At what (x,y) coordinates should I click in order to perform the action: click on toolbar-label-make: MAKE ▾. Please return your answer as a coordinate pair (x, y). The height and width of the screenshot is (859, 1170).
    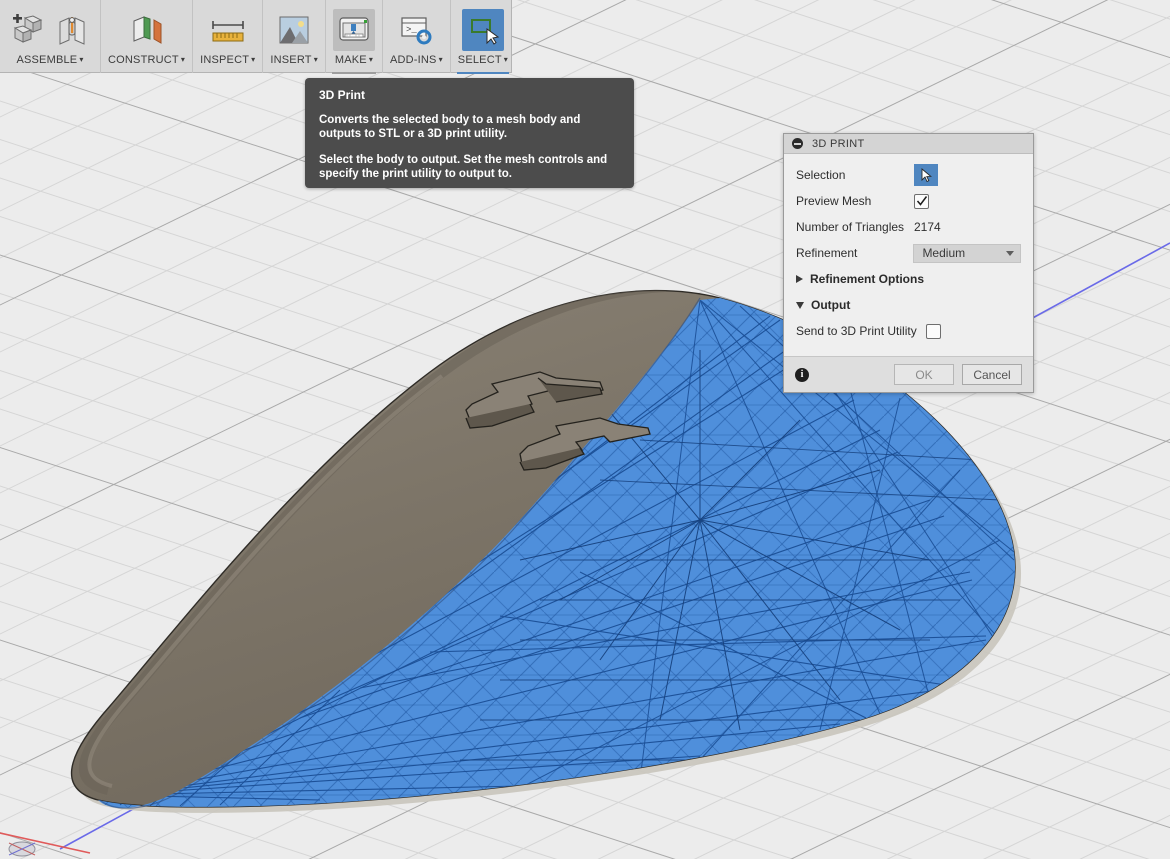
    Looking at the image, I should click on (354, 60).